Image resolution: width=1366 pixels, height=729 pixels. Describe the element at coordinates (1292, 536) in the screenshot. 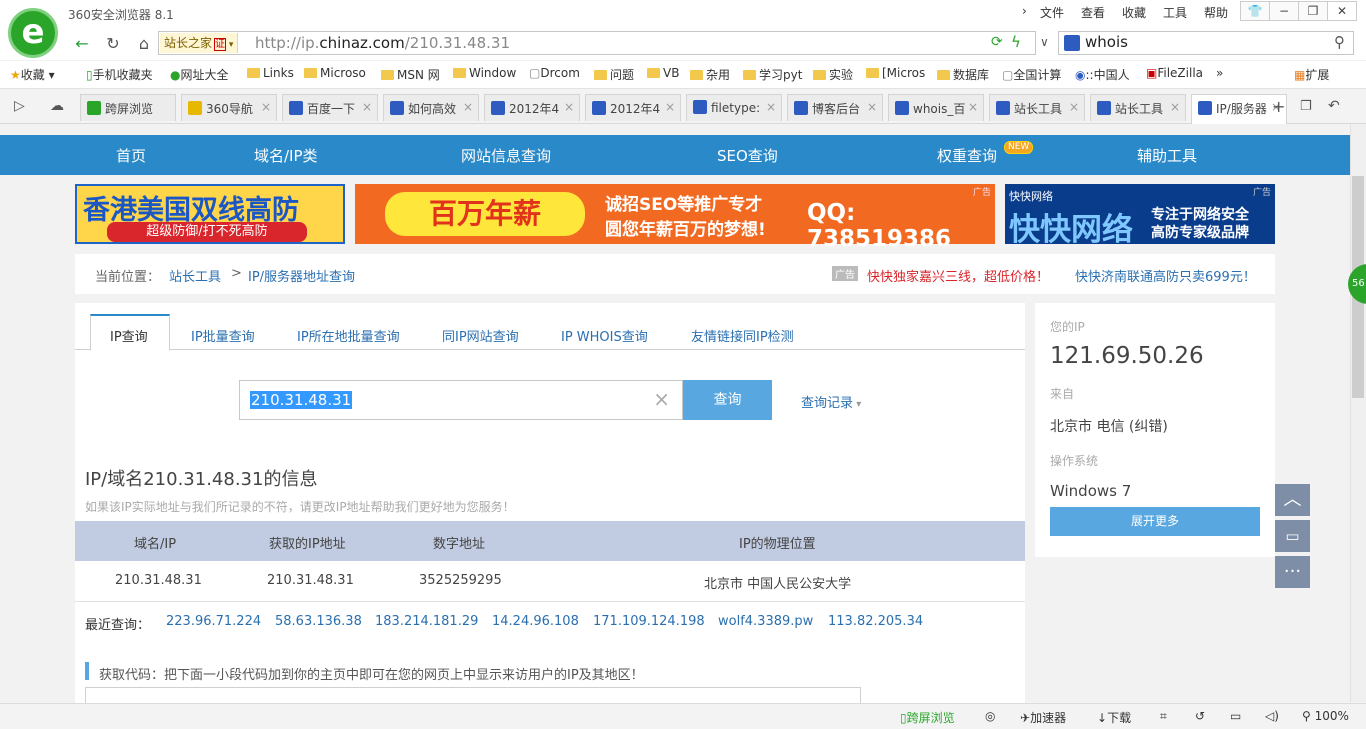

I see `feedback-icon: ▭` at that location.